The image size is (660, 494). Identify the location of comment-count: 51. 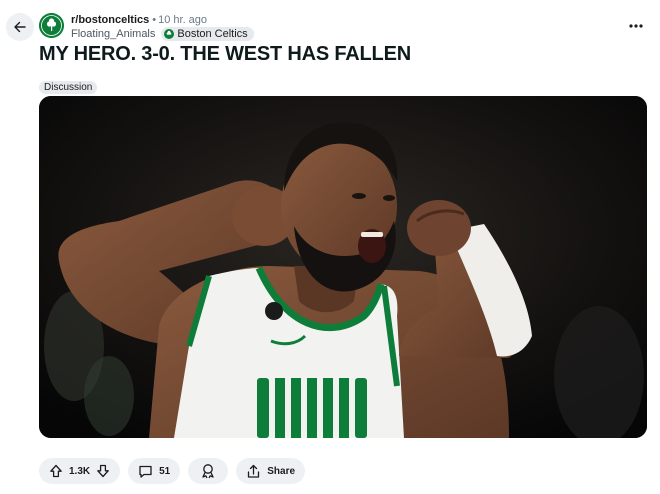
(165, 471).